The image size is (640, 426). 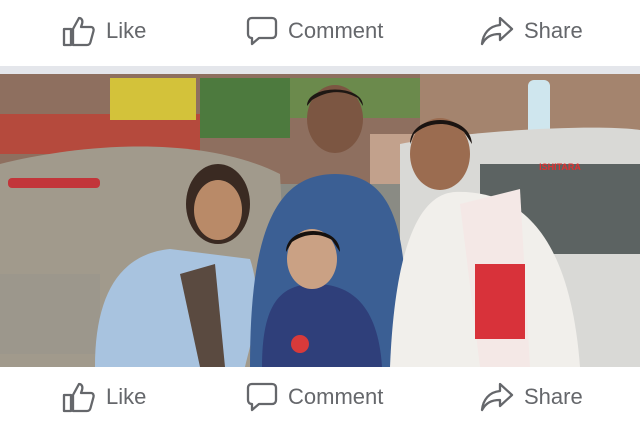 What do you see at coordinates (320, 70) in the screenshot?
I see `divider` at bounding box center [320, 70].